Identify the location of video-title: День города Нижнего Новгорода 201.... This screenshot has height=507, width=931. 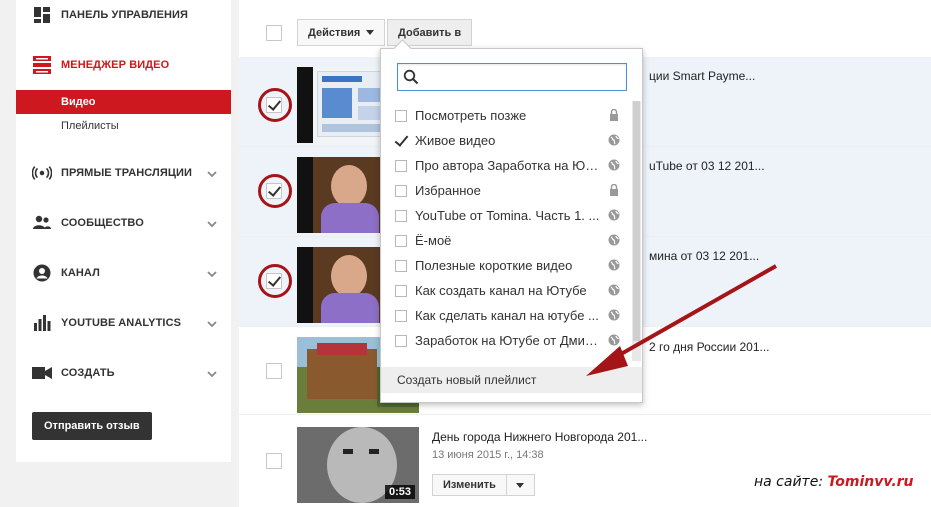
(539, 437).